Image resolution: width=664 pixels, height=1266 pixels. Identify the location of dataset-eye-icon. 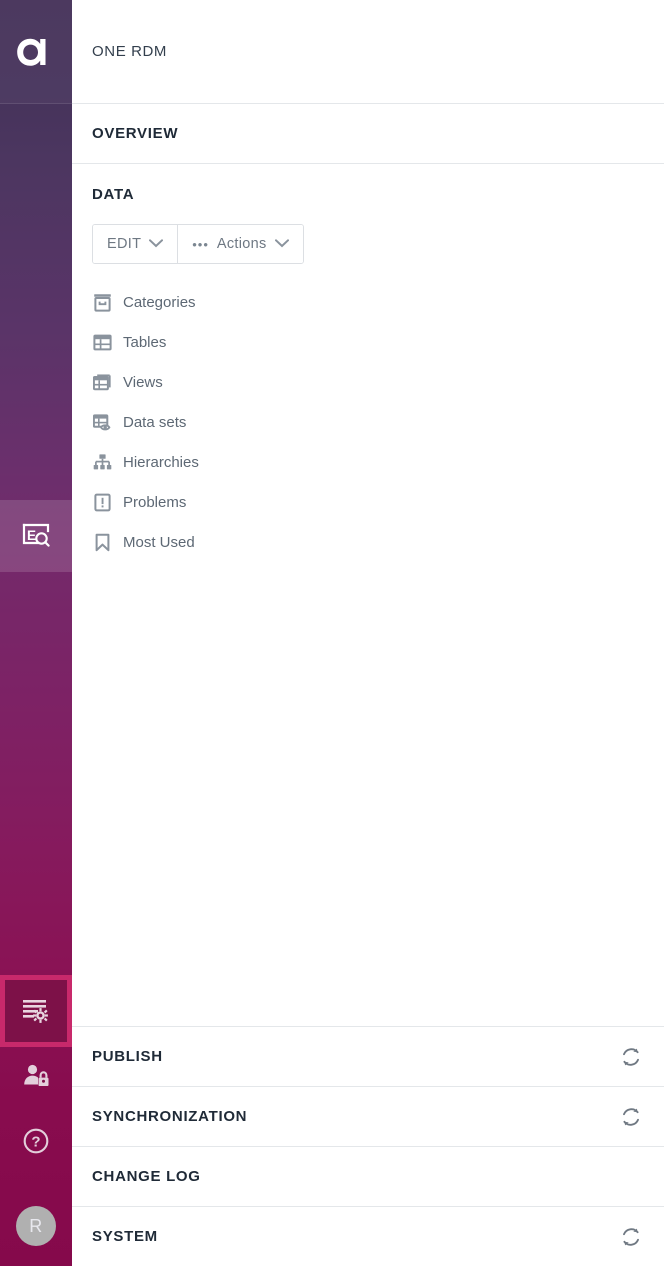
(102, 422).